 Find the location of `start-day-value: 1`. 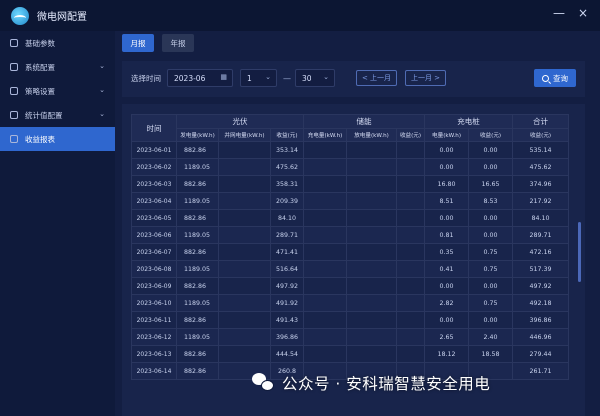

start-day-value: 1 is located at coordinates (249, 78).